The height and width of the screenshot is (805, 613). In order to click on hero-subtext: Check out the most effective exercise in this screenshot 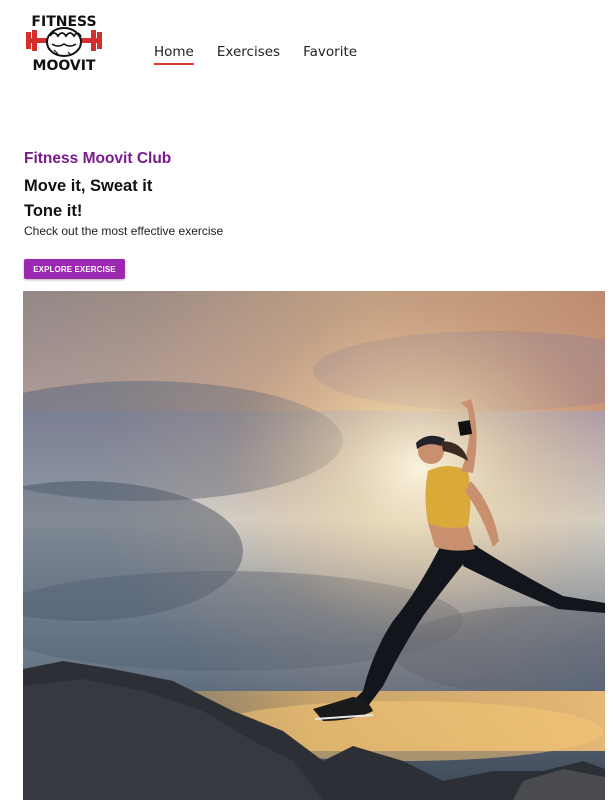, I will do `click(124, 231)`.